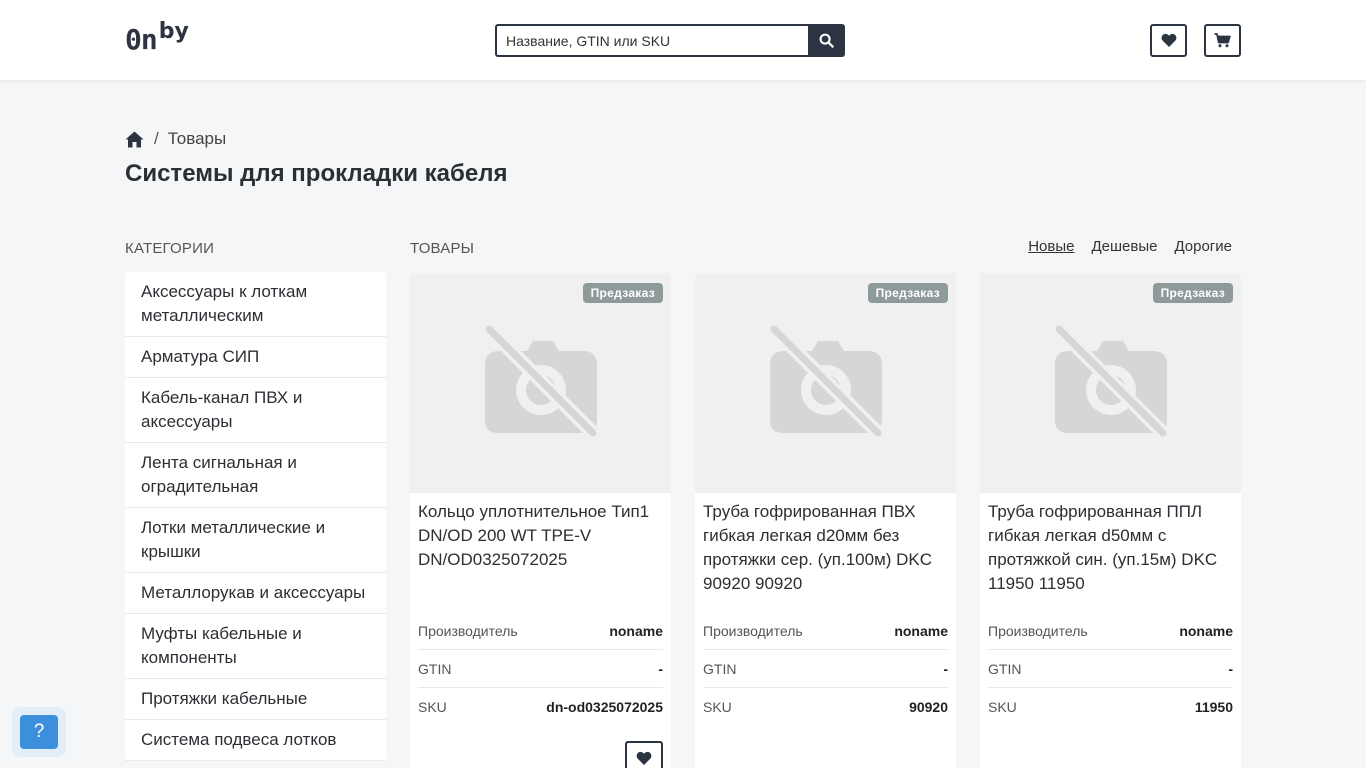 Image resolution: width=1366 pixels, height=768 pixels. What do you see at coordinates (170, 248) in the screenshot?
I see `categories-heading: КАТЕГОРИИ` at bounding box center [170, 248].